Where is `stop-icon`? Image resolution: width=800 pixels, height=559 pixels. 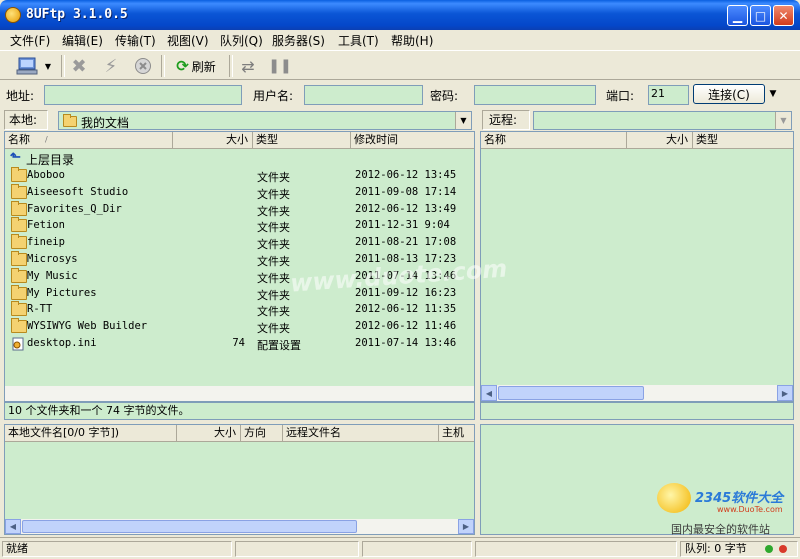 stop-icon is located at coordinates (143, 66).